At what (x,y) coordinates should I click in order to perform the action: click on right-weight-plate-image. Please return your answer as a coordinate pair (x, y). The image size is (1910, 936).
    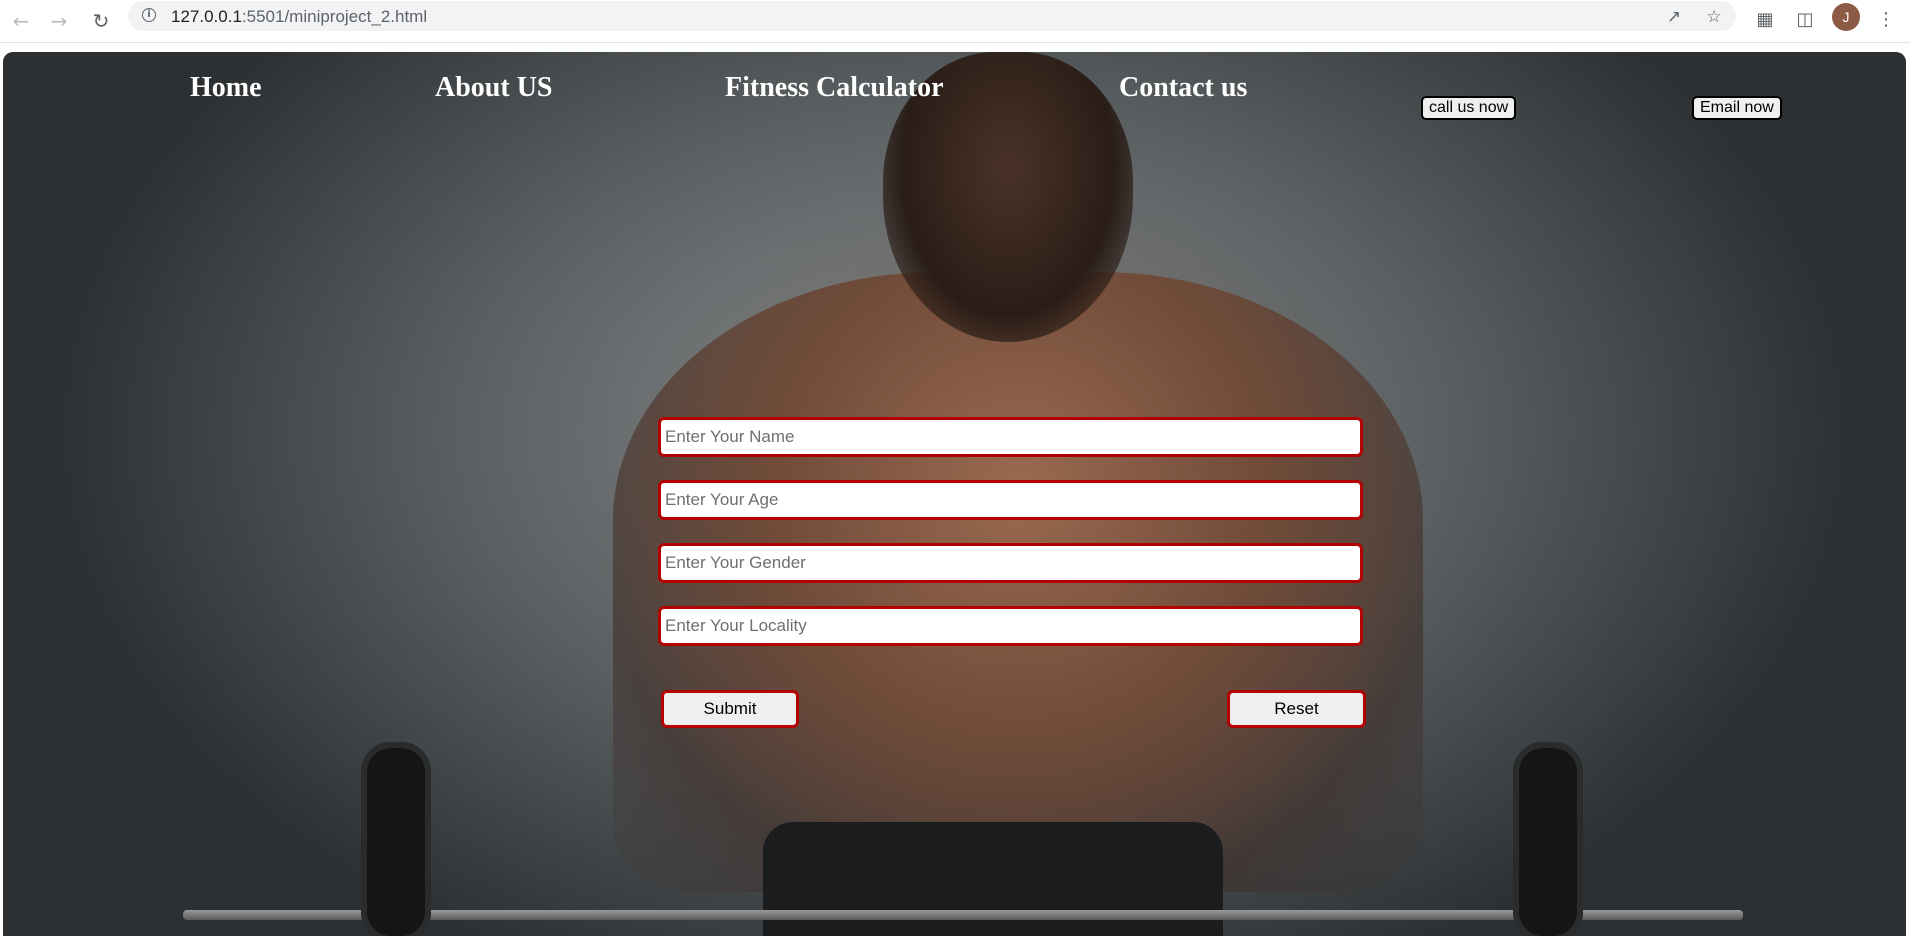
    Looking at the image, I should click on (1548, 839).